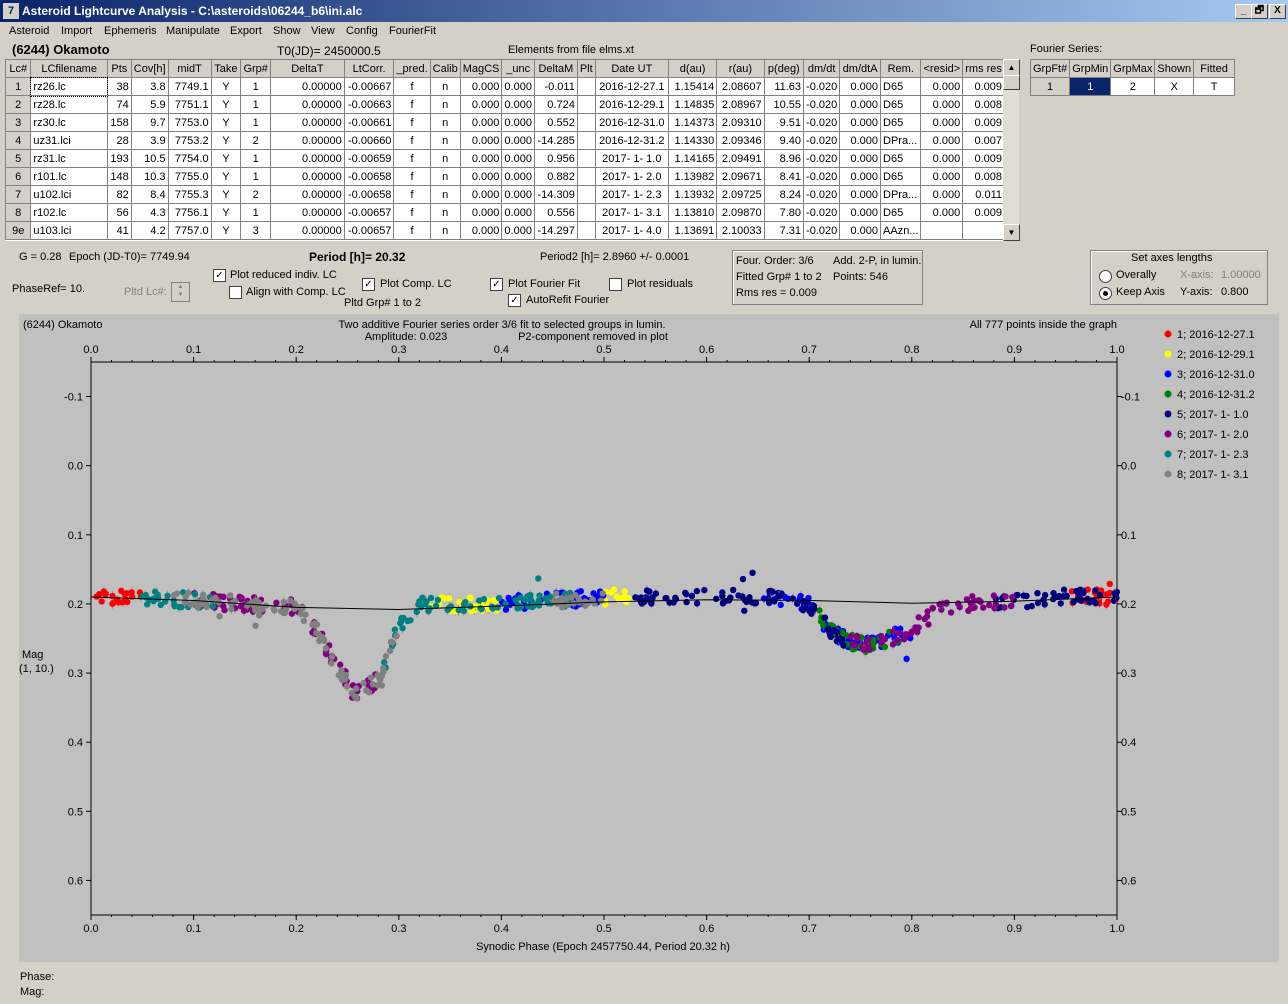 The image size is (1288, 1004). Describe the element at coordinates (119, 194) in the screenshot. I see `table-cell: 82` at that location.